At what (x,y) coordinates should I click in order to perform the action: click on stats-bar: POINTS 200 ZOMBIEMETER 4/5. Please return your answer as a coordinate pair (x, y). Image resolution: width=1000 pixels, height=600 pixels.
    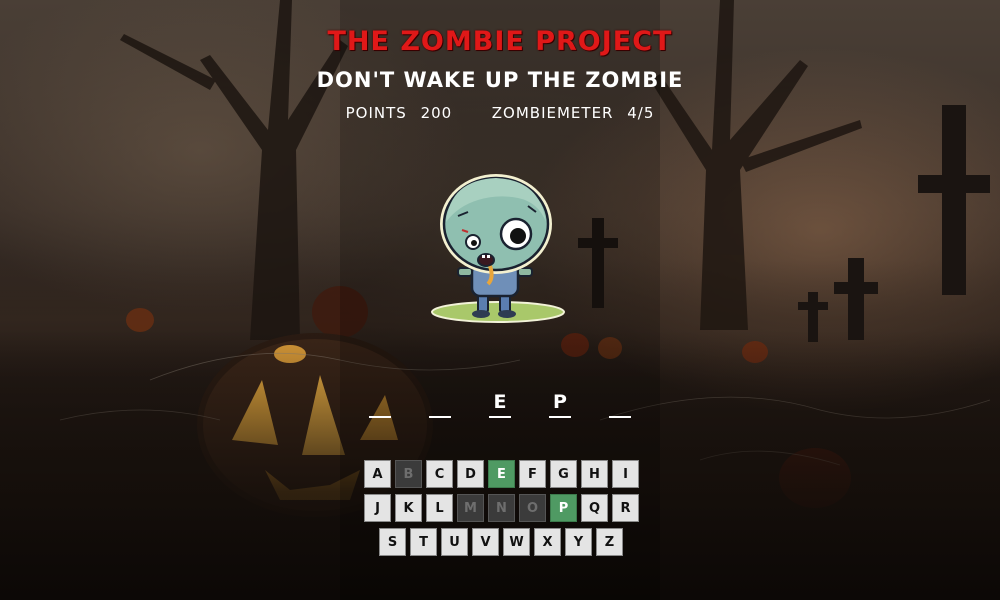
    Looking at the image, I should click on (500, 113).